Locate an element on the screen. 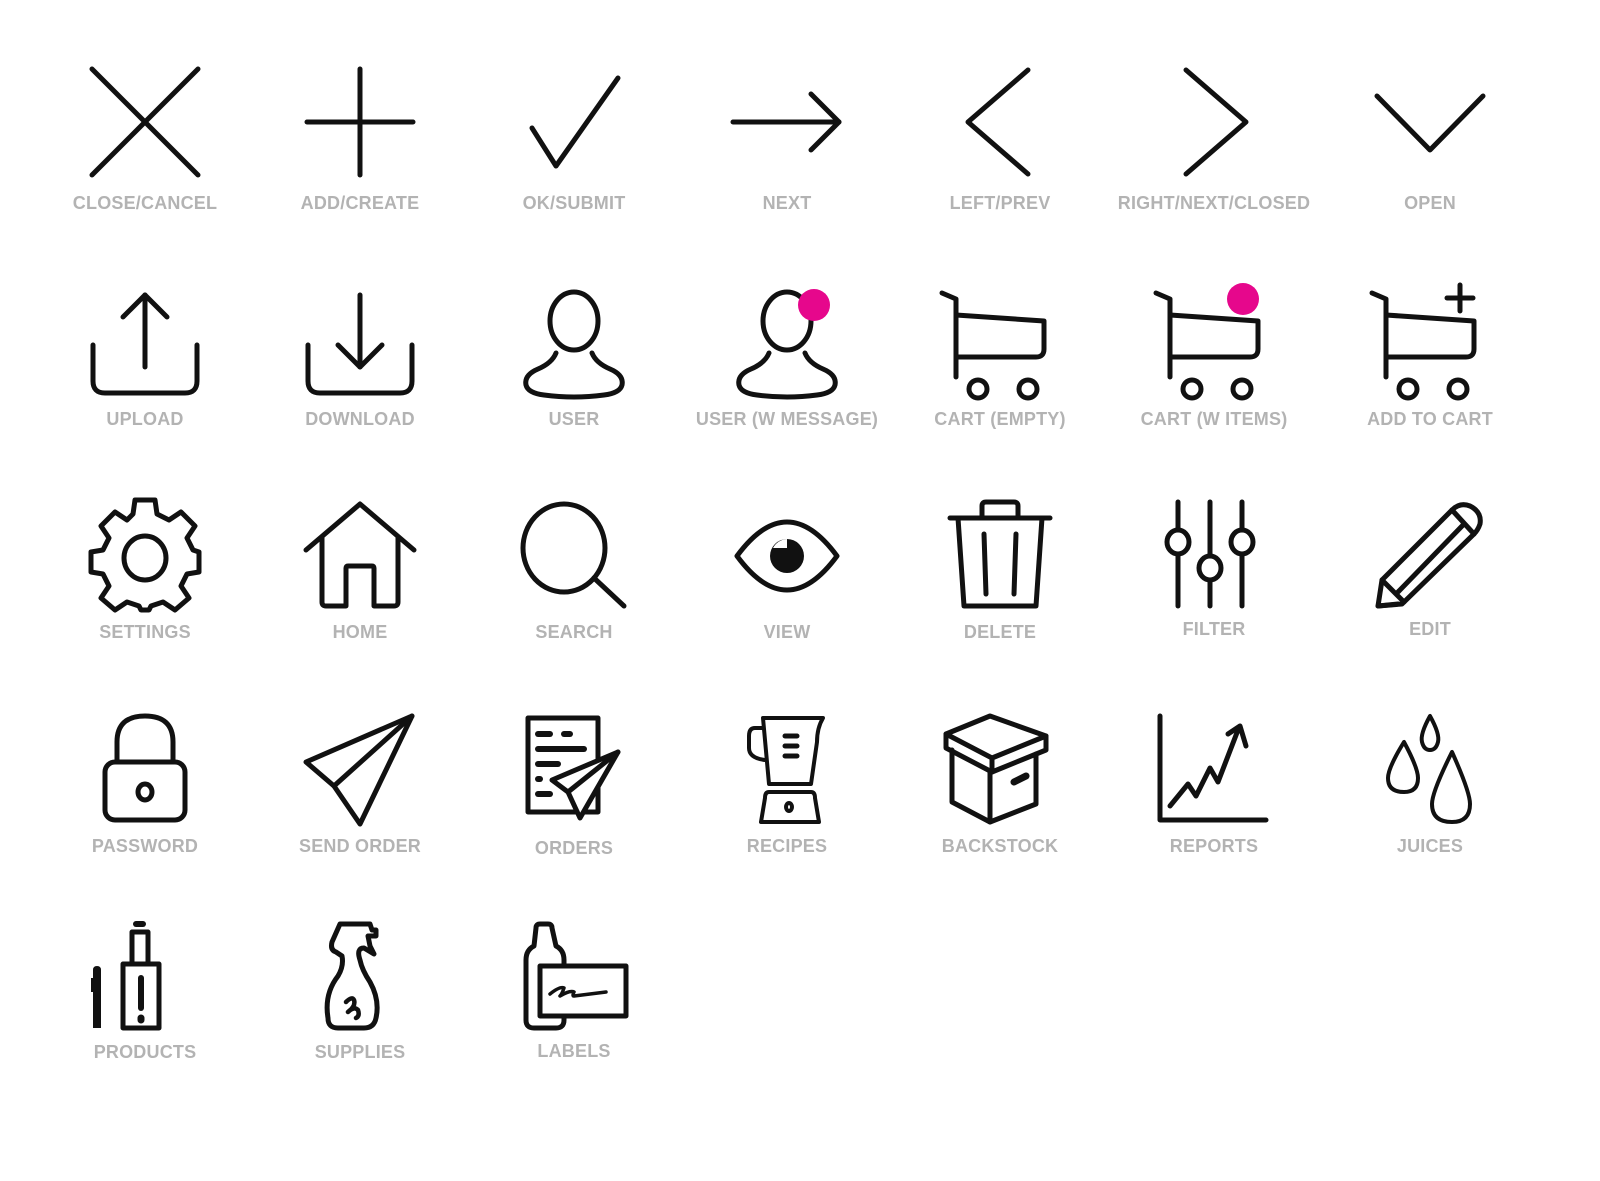  icon-tile-upload: UPLOAD is located at coordinates (145, 385).